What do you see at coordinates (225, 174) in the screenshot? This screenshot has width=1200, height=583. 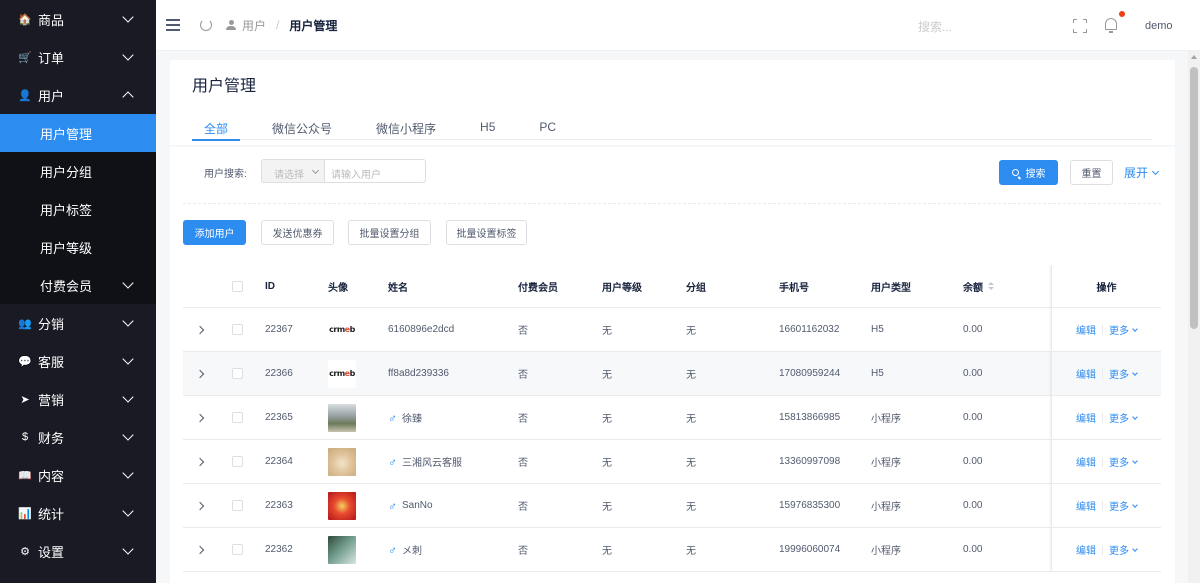 I see `user-search-label: 用户搜索:` at bounding box center [225, 174].